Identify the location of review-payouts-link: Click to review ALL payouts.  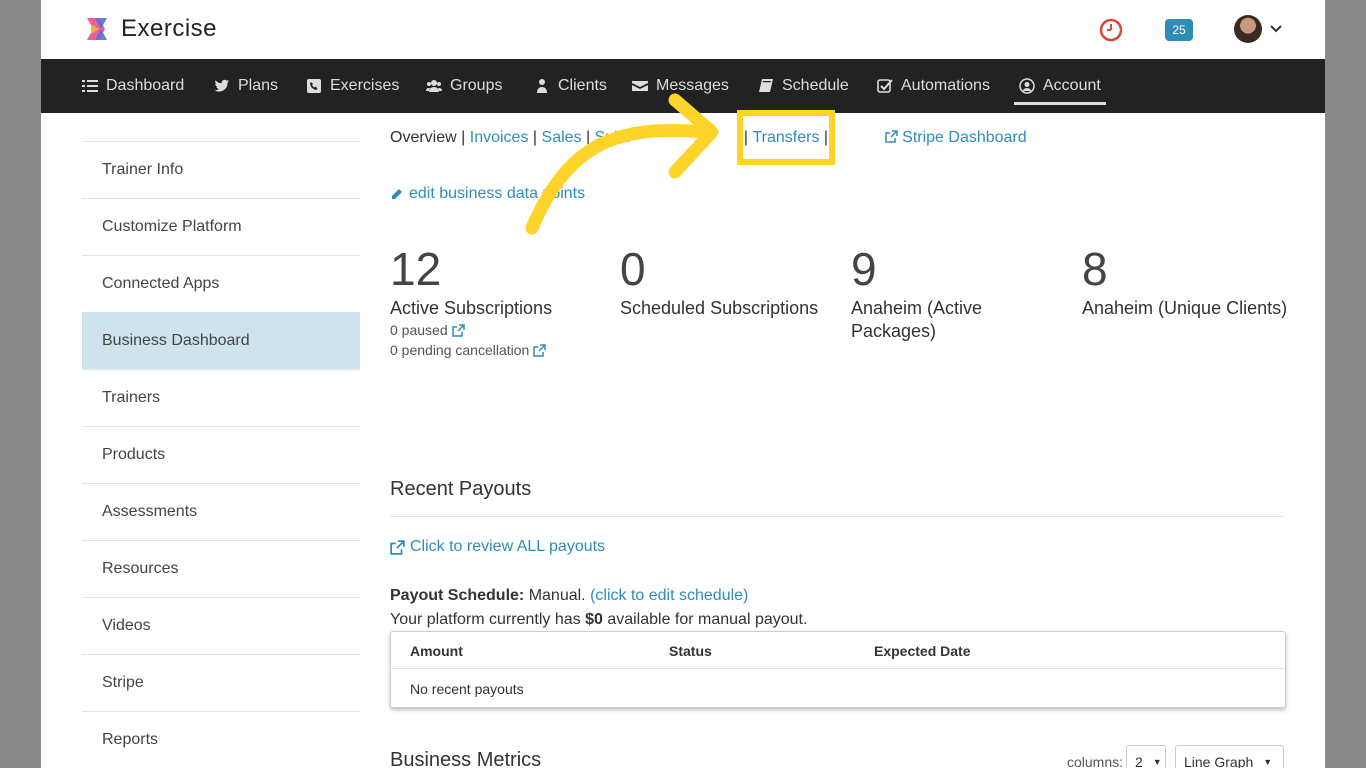
(497, 547).